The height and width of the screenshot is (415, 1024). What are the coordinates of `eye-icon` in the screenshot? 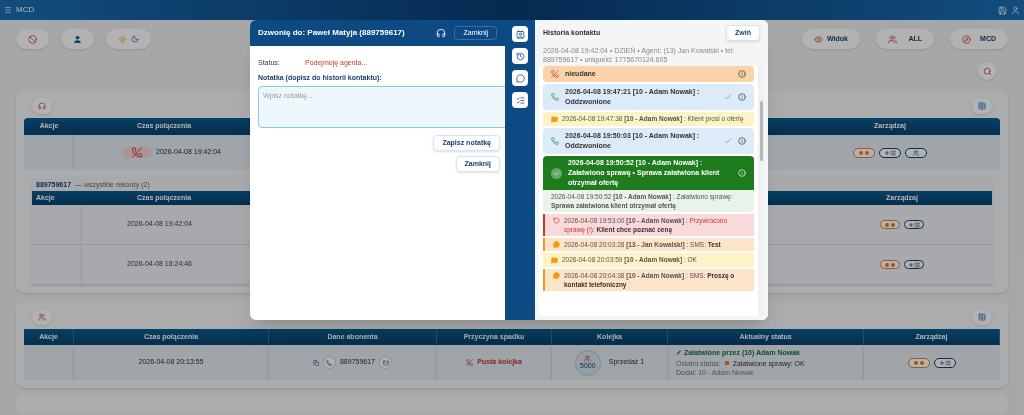 It's located at (818, 39).